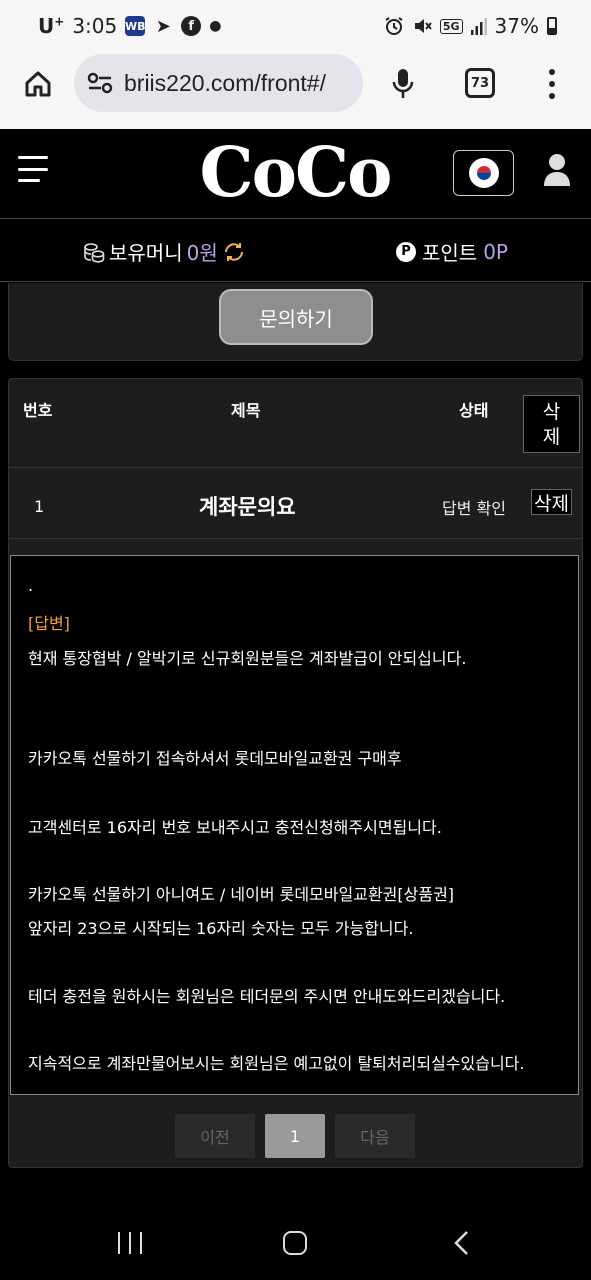  What do you see at coordinates (478, 26) in the screenshot?
I see `signal-icon` at bounding box center [478, 26].